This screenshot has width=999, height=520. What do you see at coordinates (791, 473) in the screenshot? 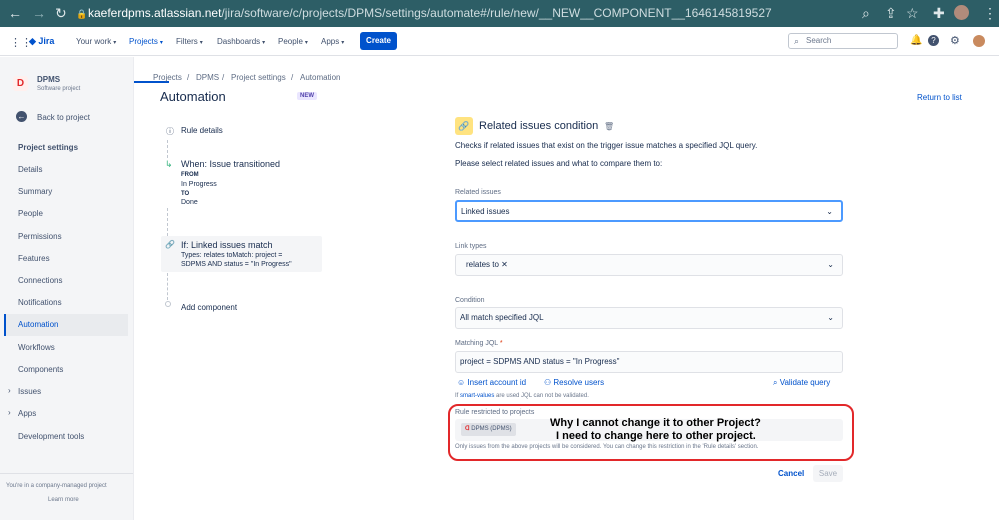
I see `cancel-button: Cancel` at bounding box center [791, 473].